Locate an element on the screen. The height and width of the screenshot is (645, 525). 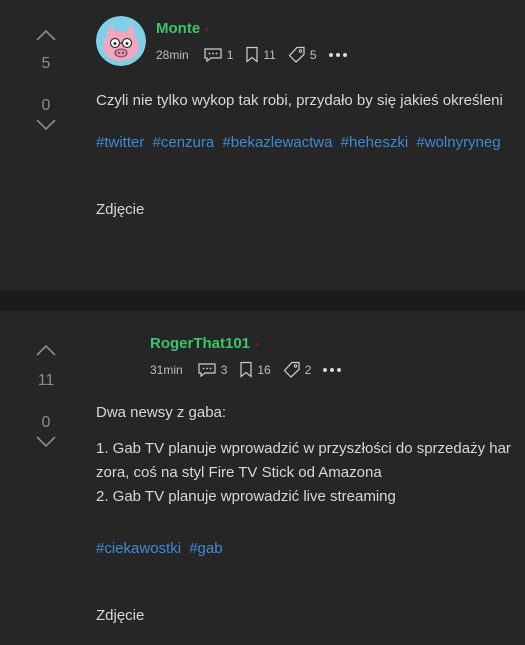
comments-button: 1 is located at coordinates (218, 55).